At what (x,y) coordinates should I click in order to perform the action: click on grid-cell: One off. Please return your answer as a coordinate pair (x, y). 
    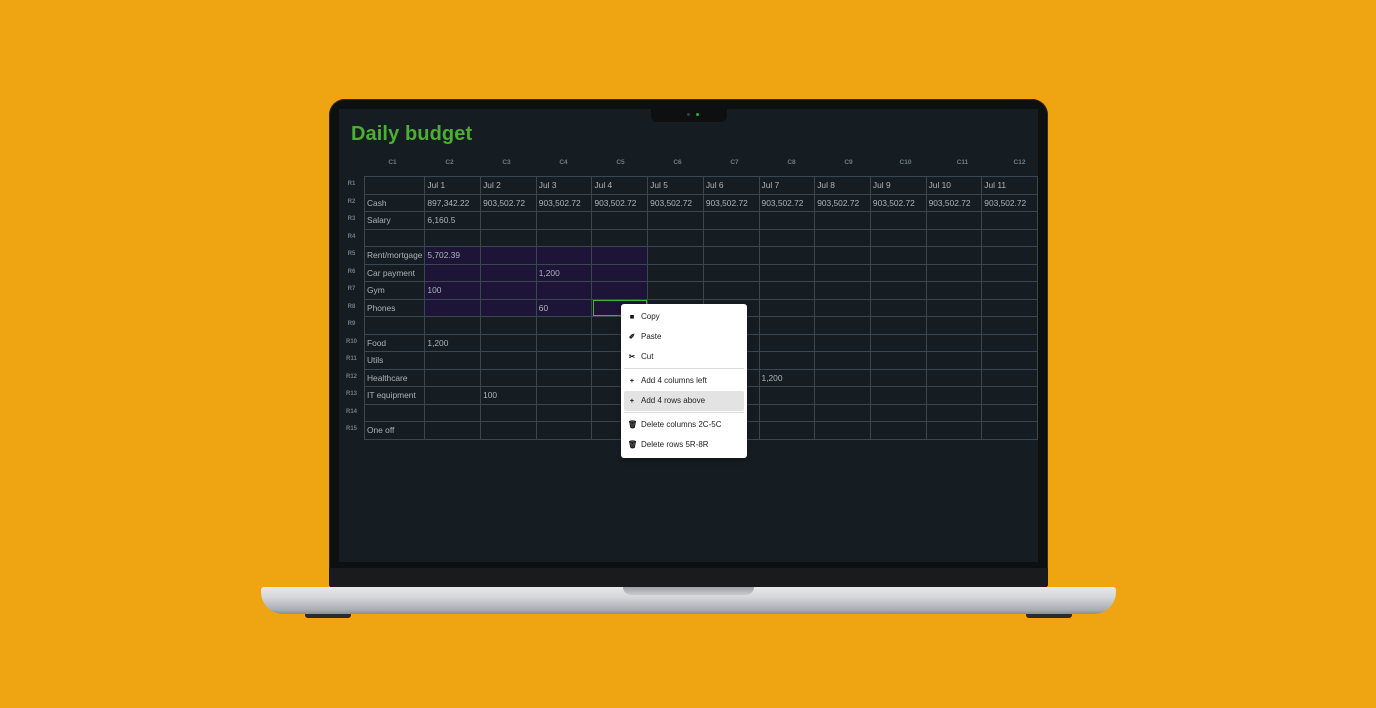
    Looking at the image, I should click on (394, 430).